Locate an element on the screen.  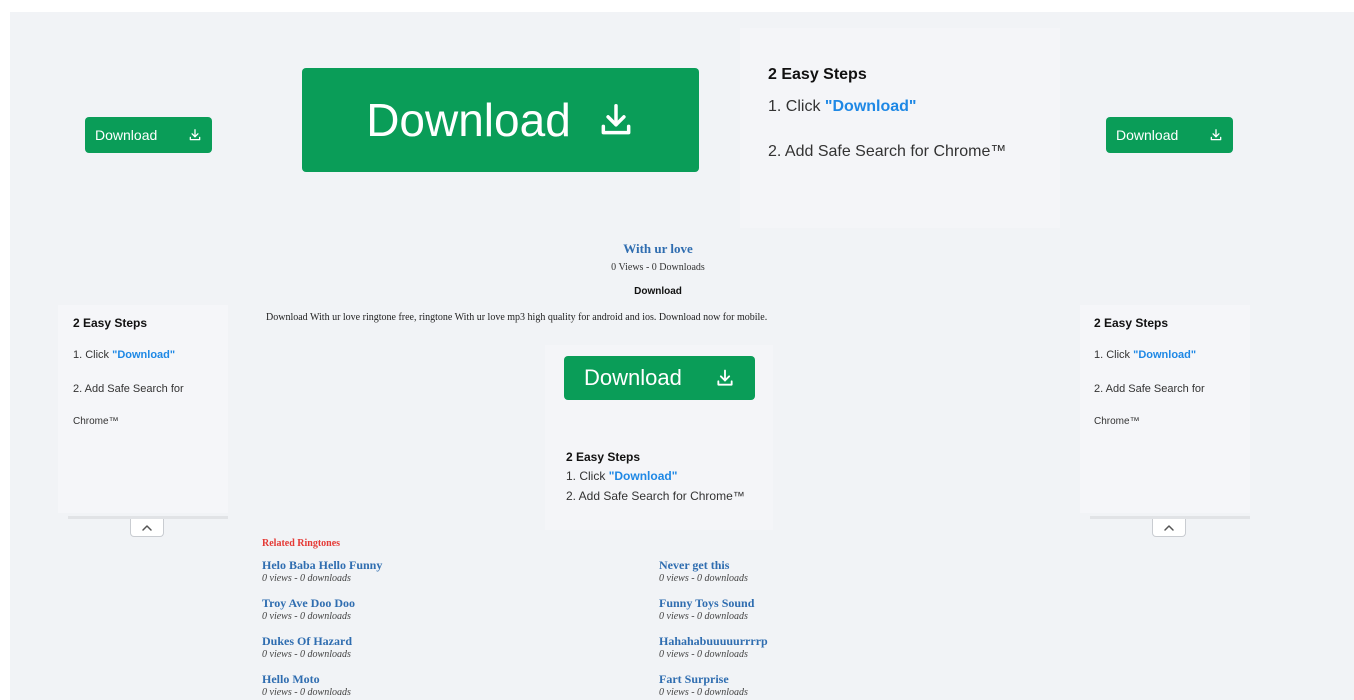
related-item: Funny Toys Sound 0 views - 0 downloads is located at coordinates (706, 609).